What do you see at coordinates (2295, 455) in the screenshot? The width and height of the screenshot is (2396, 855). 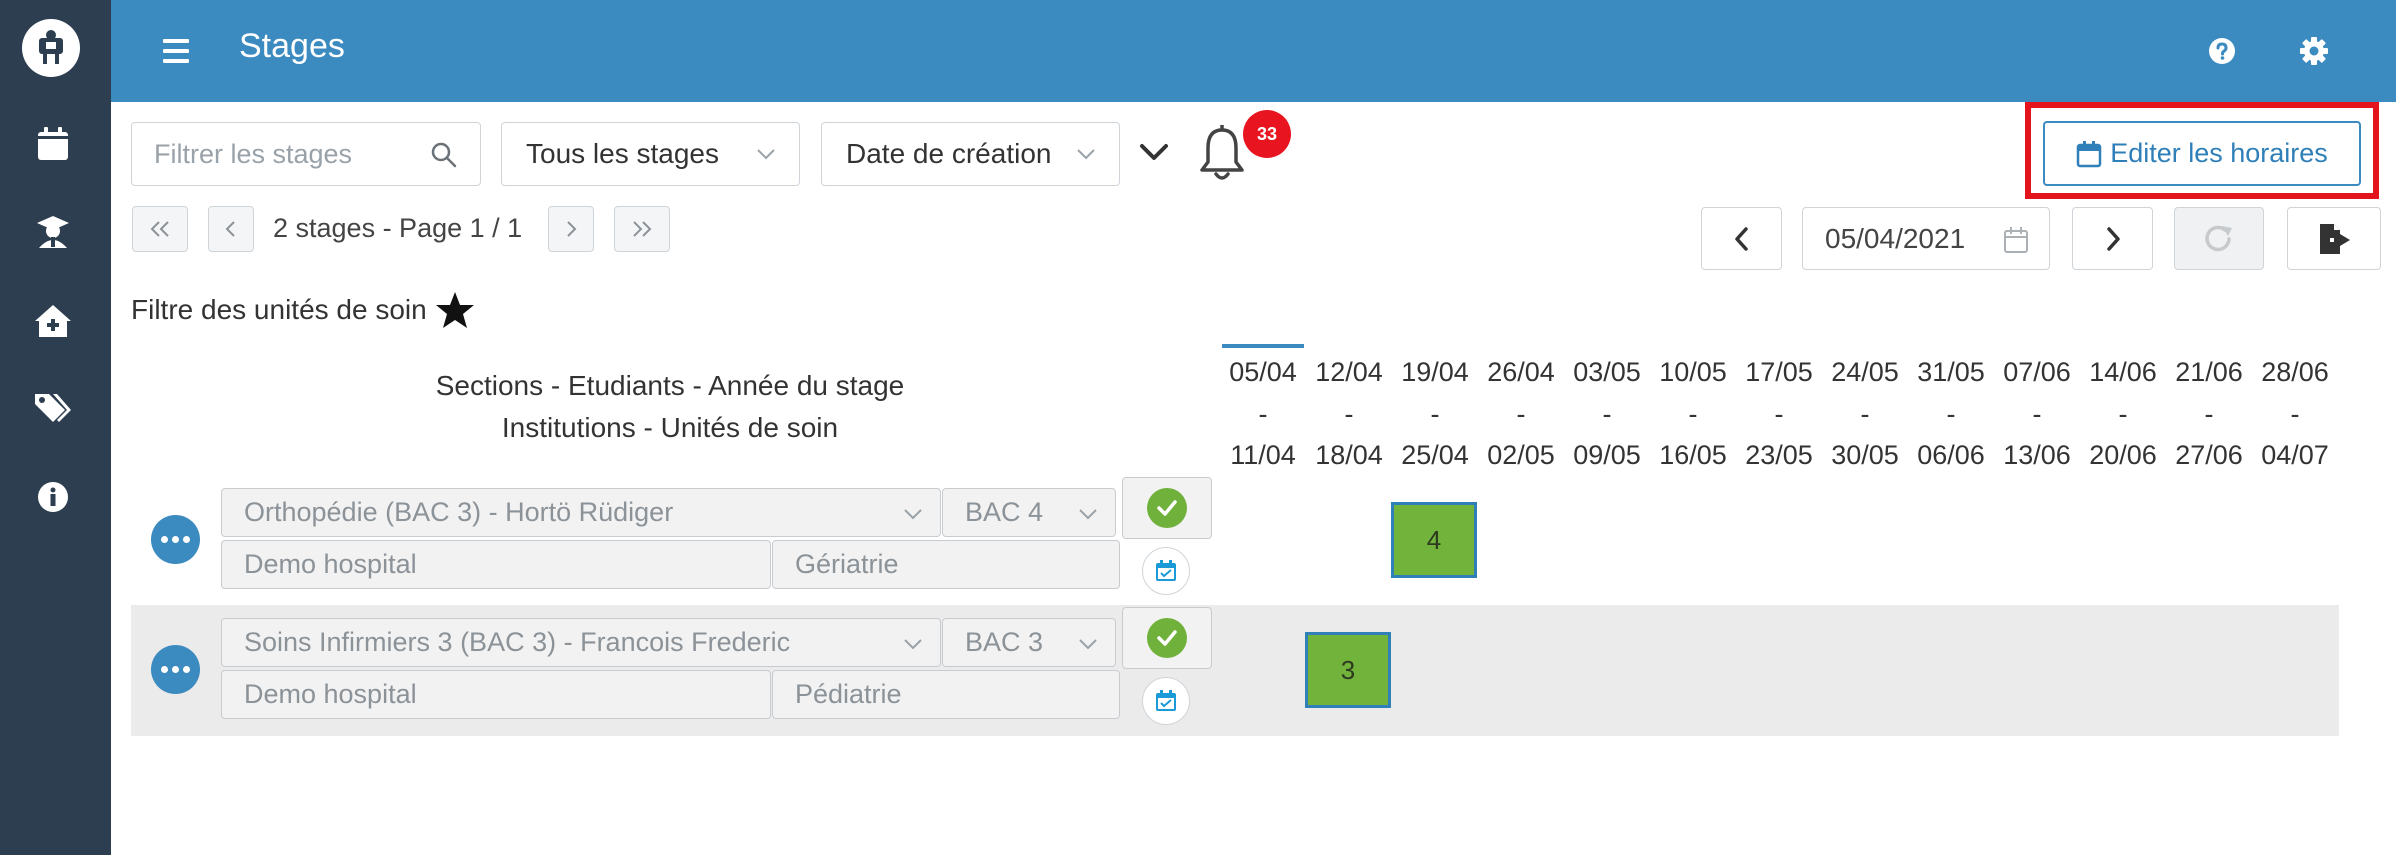 I see `week-end-label: 04/07` at bounding box center [2295, 455].